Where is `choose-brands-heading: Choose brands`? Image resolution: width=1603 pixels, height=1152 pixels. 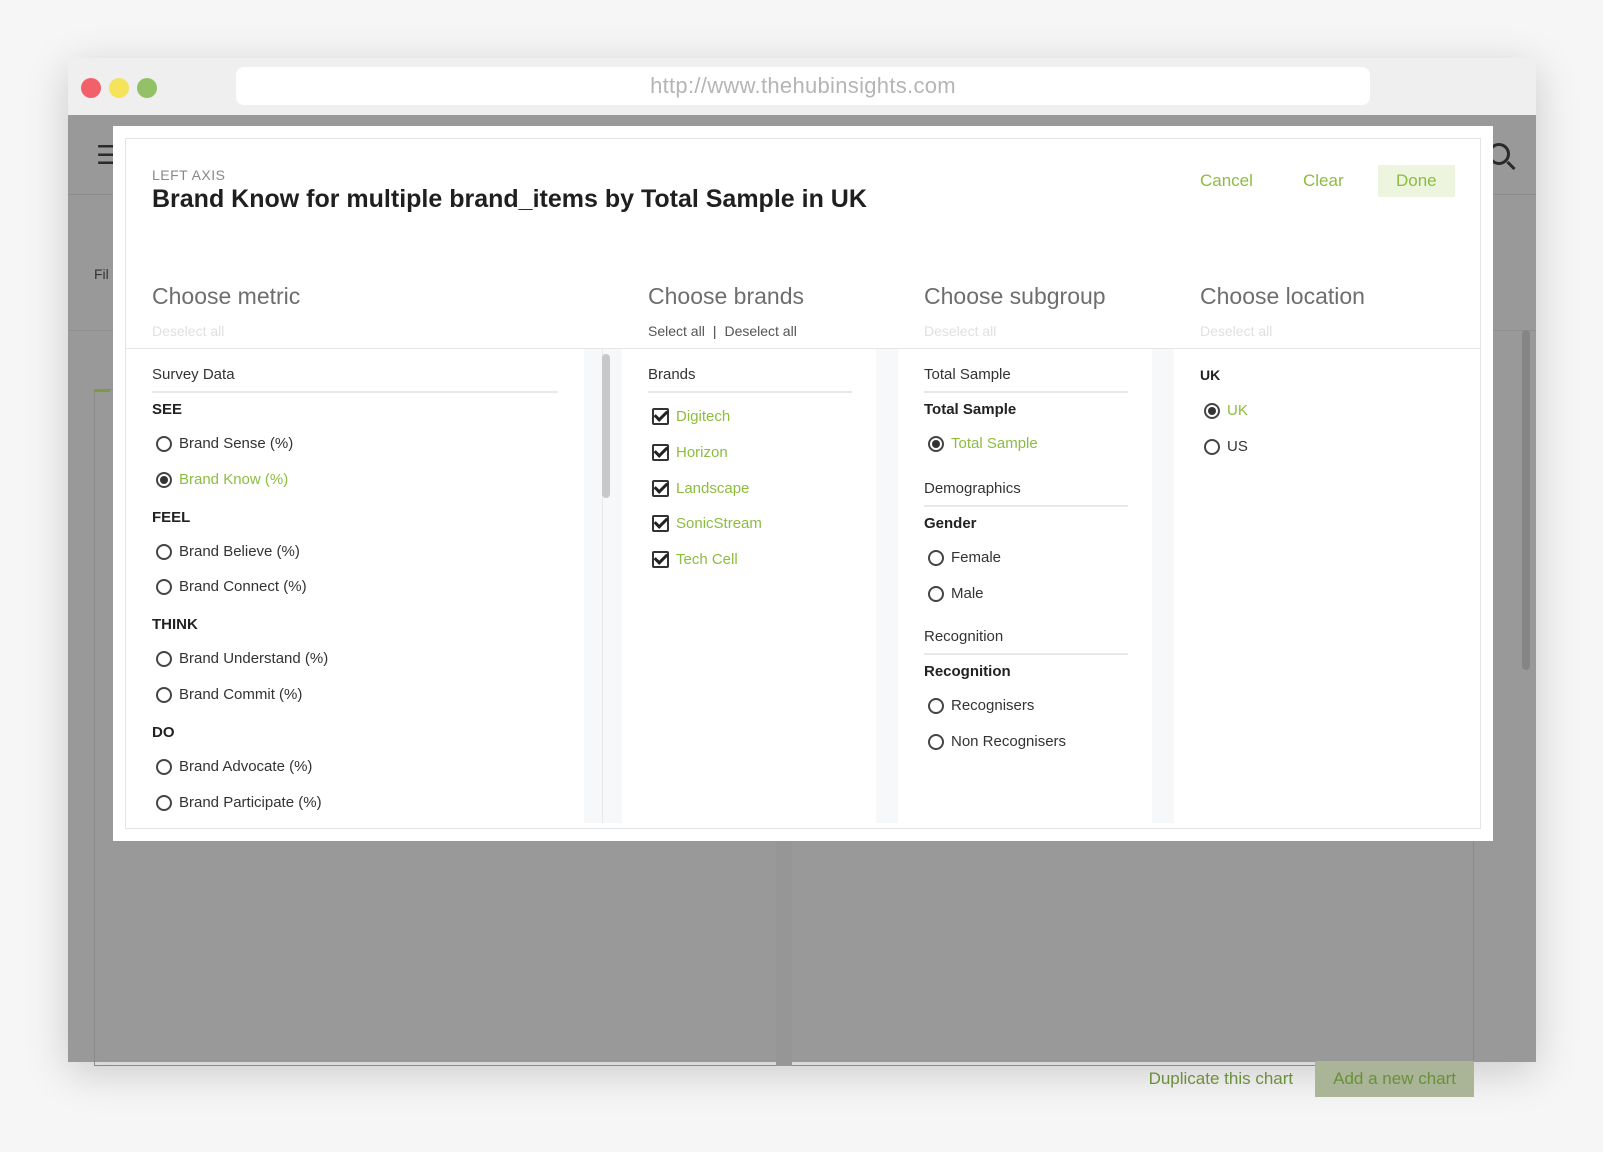 choose-brands-heading: Choose brands is located at coordinates (726, 296).